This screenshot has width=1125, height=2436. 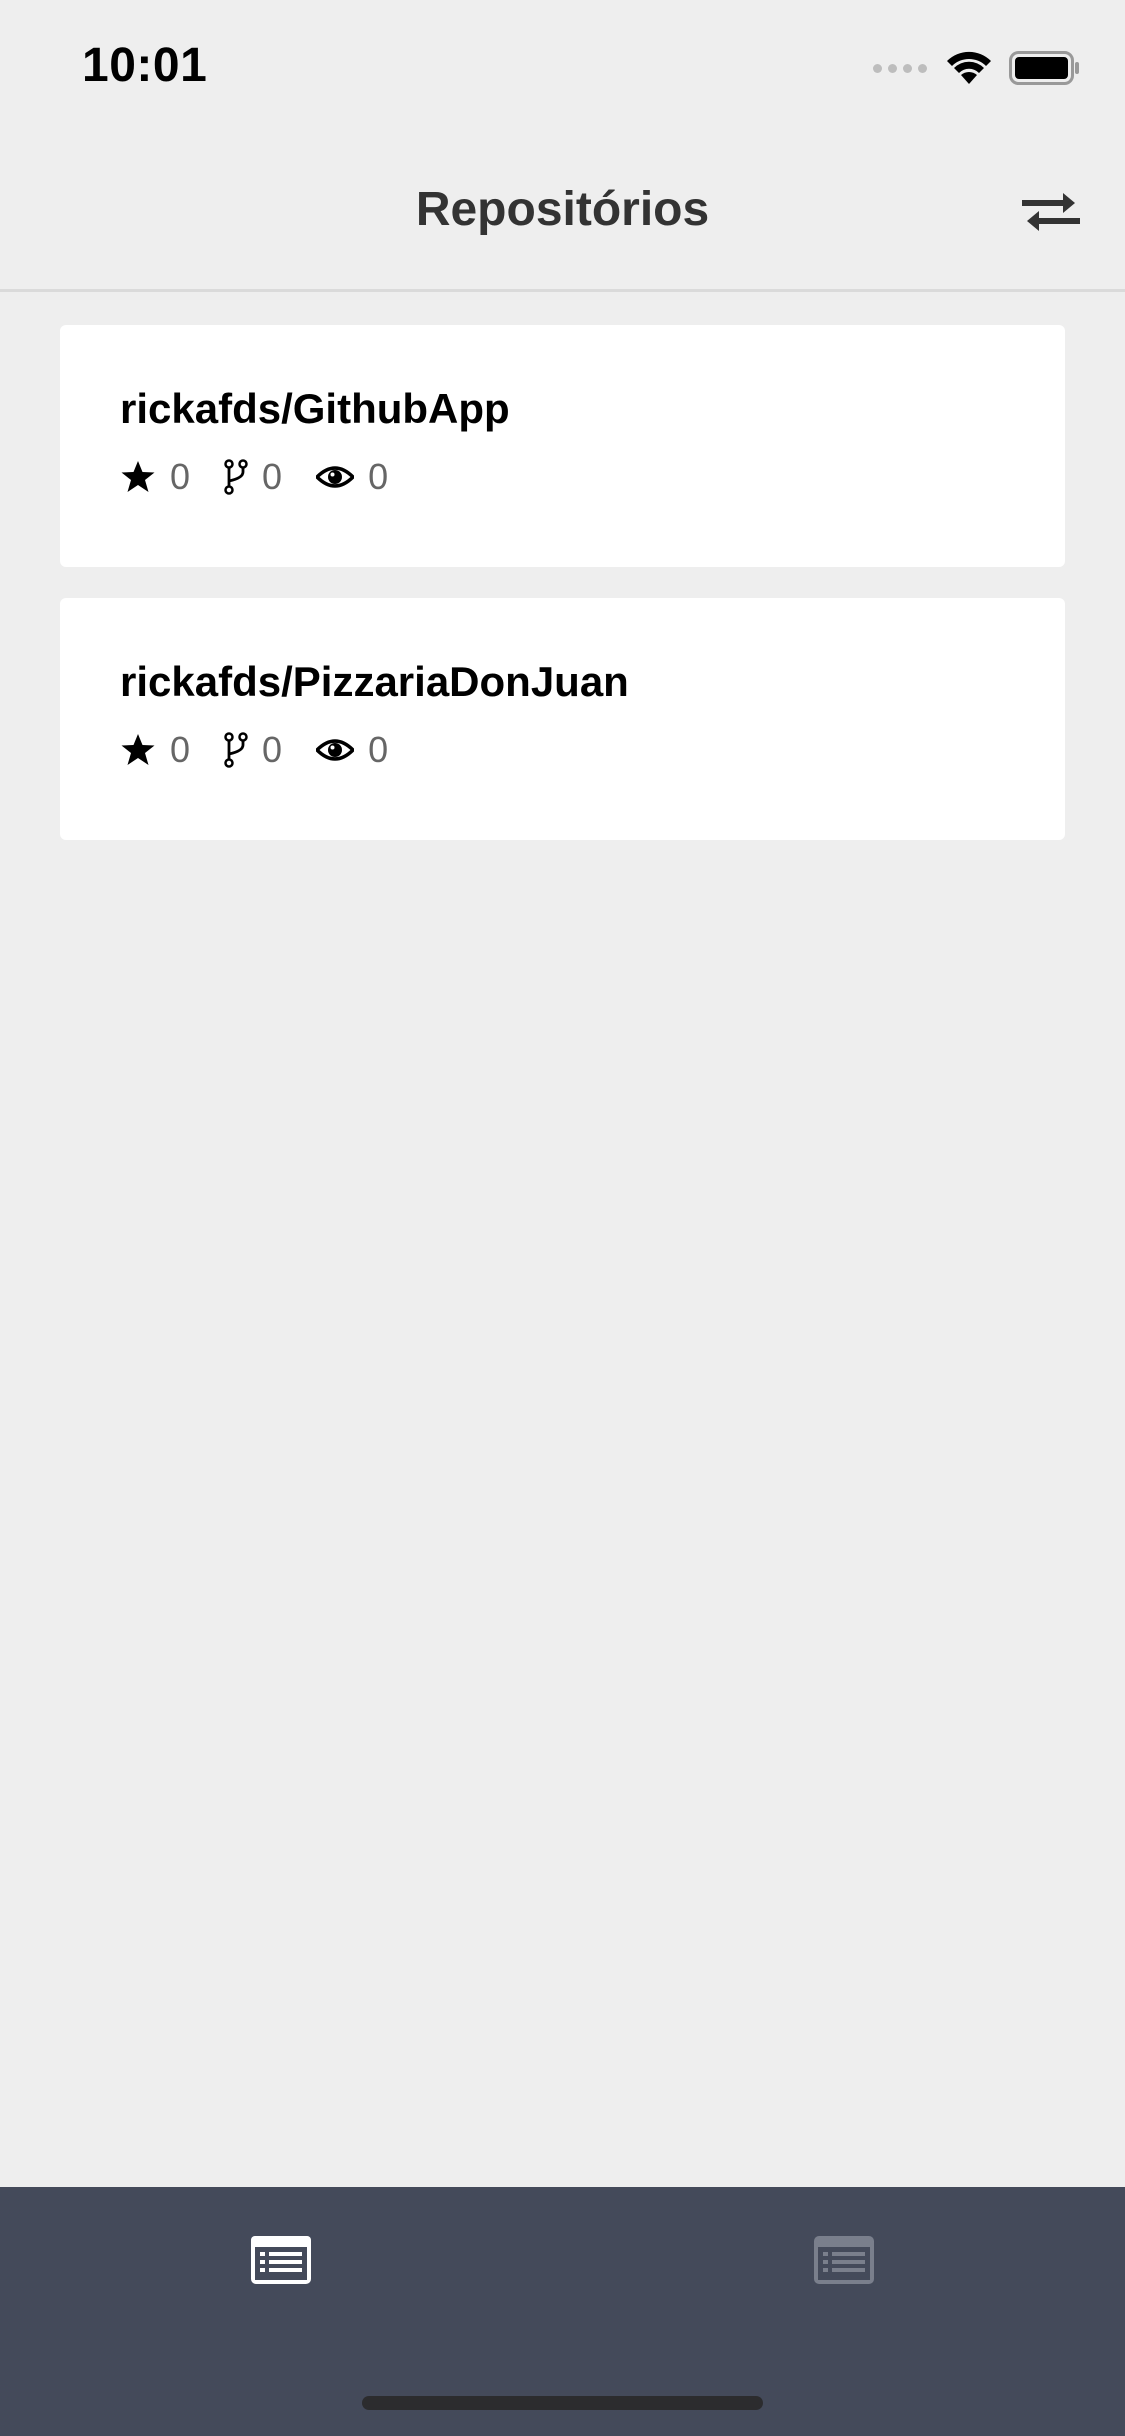 What do you see at coordinates (281, 2260) in the screenshot?
I see `tab-repositories-list-icon` at bounding box center [281, 2260].